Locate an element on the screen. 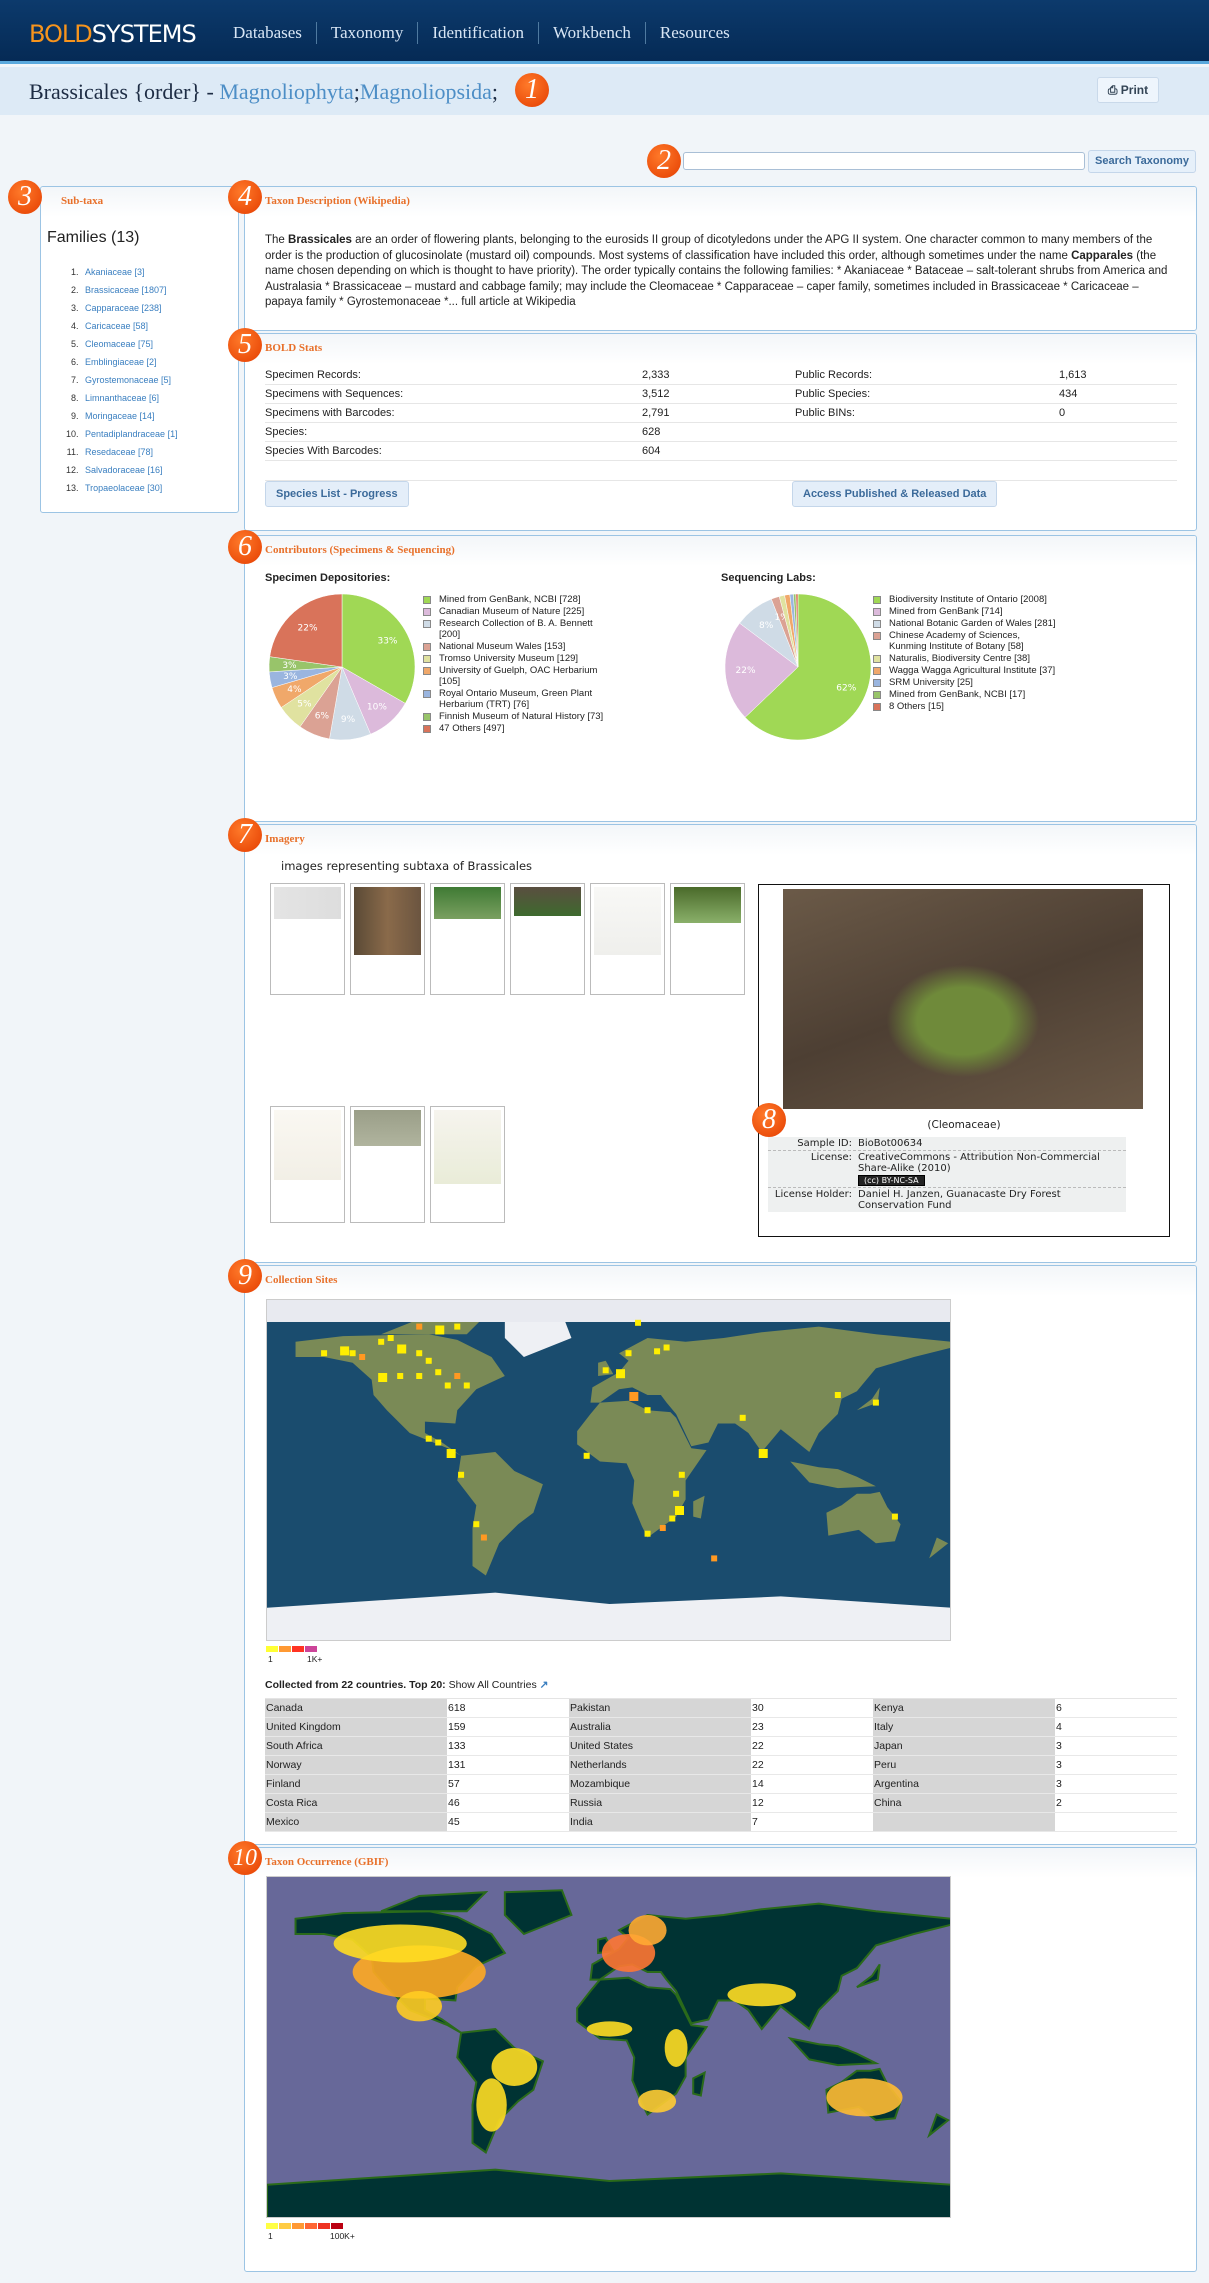 The image size is (1209, 2283). family-link: Cleomaceae [75] is located at coordinates (119, 344).